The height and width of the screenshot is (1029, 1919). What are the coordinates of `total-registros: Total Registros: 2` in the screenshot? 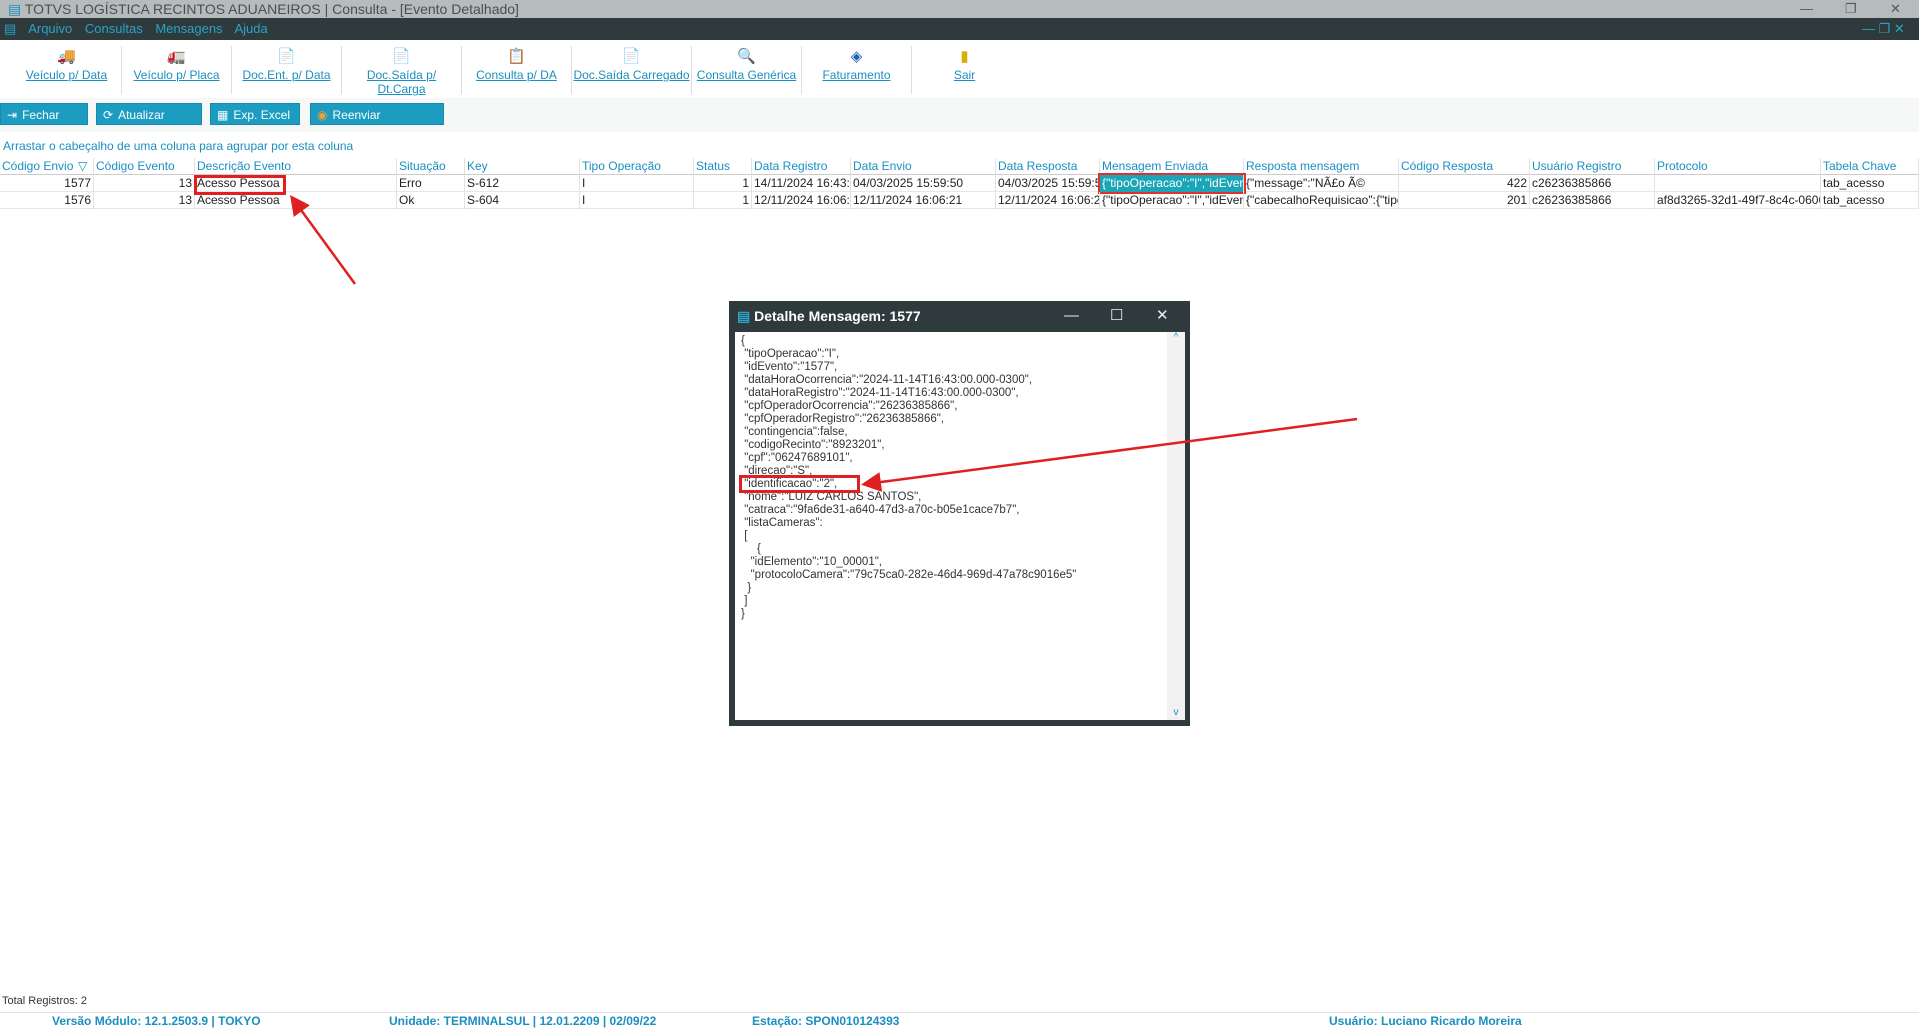 It's located at (44, 1001).